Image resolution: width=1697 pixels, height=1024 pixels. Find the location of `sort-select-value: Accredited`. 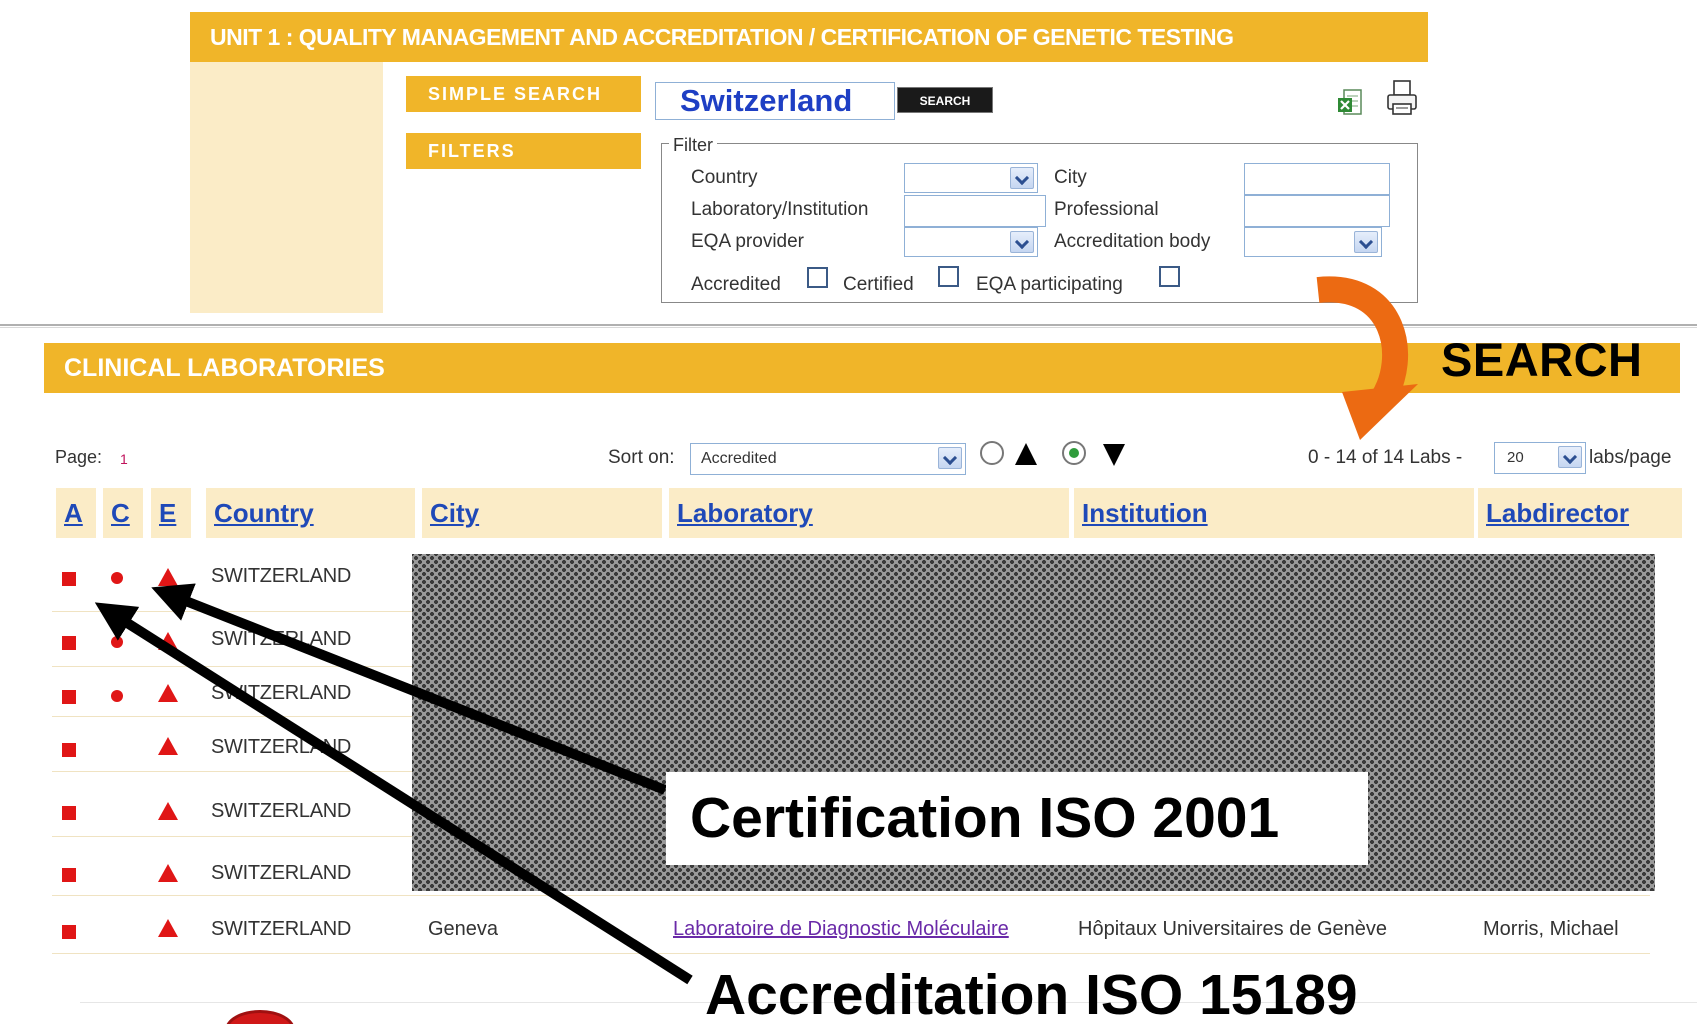

sort-select-value: Accredited is located at coordinates (739, 458).